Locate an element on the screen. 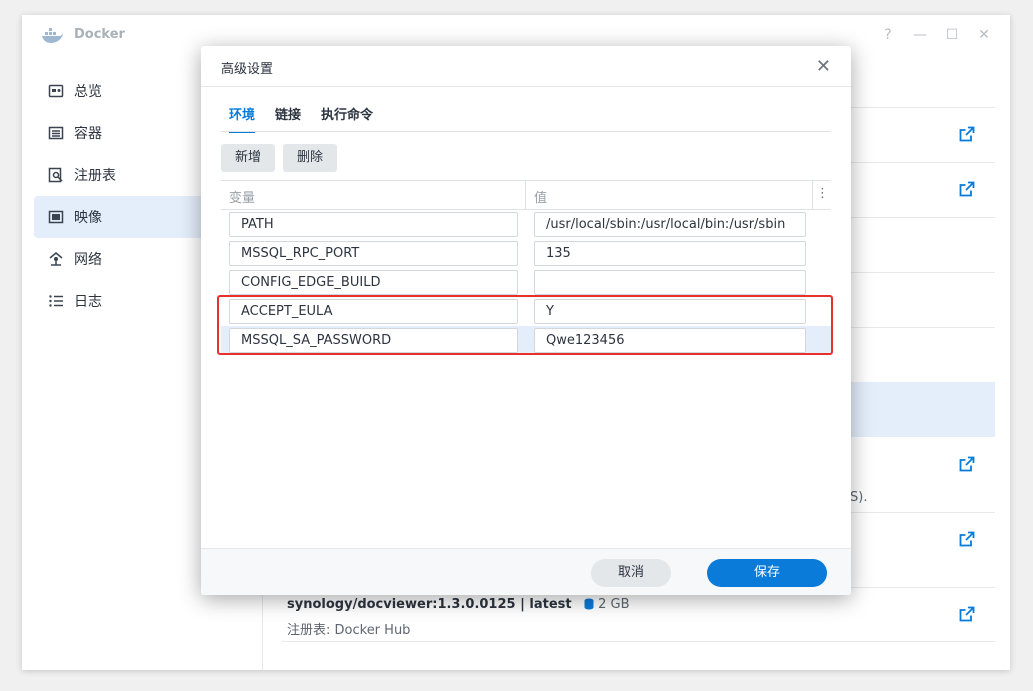  disk-icon is located at coordinates (589, 604).